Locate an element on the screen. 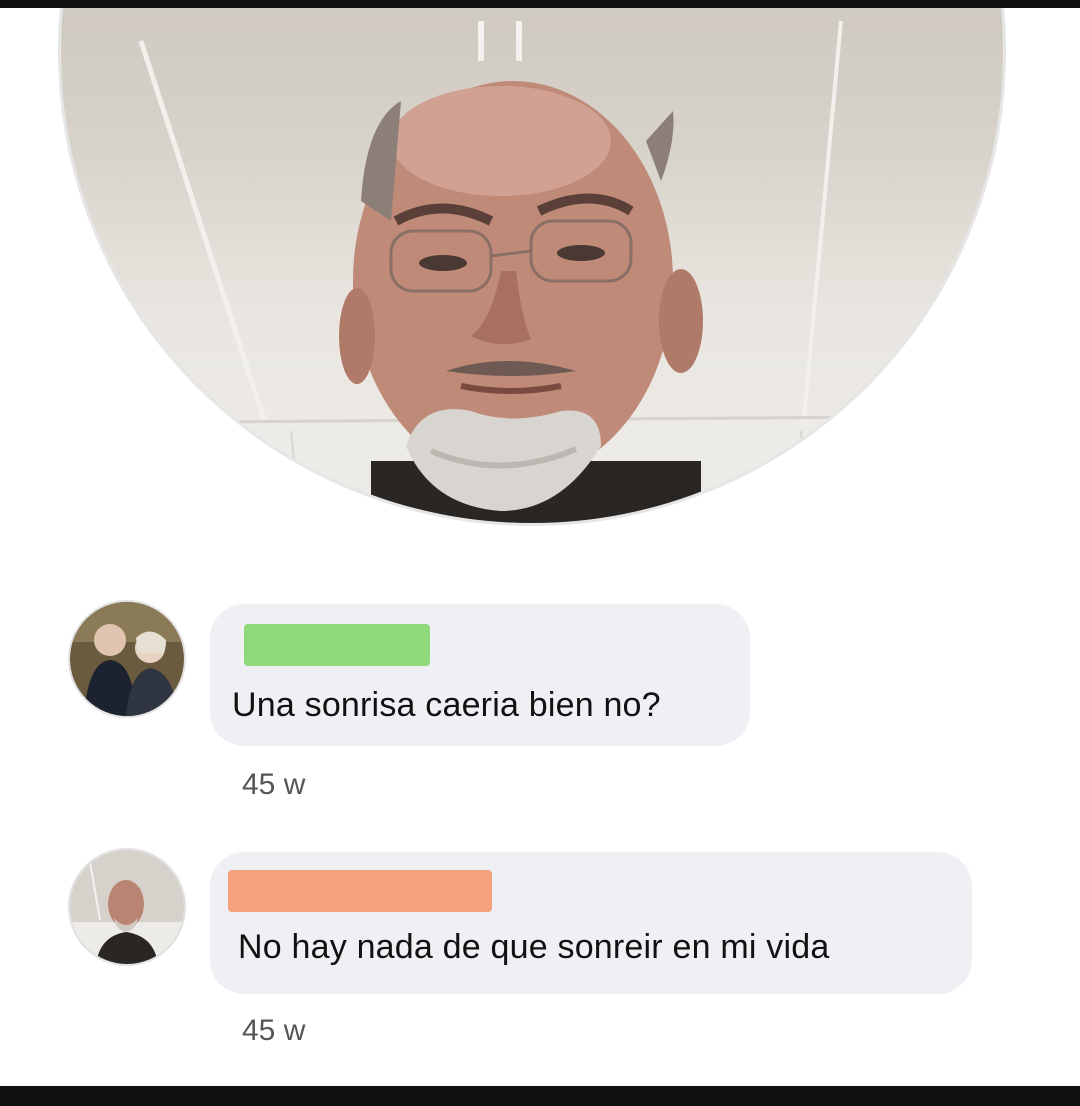  comment-2-avatar is located at coordinates (127, 907).